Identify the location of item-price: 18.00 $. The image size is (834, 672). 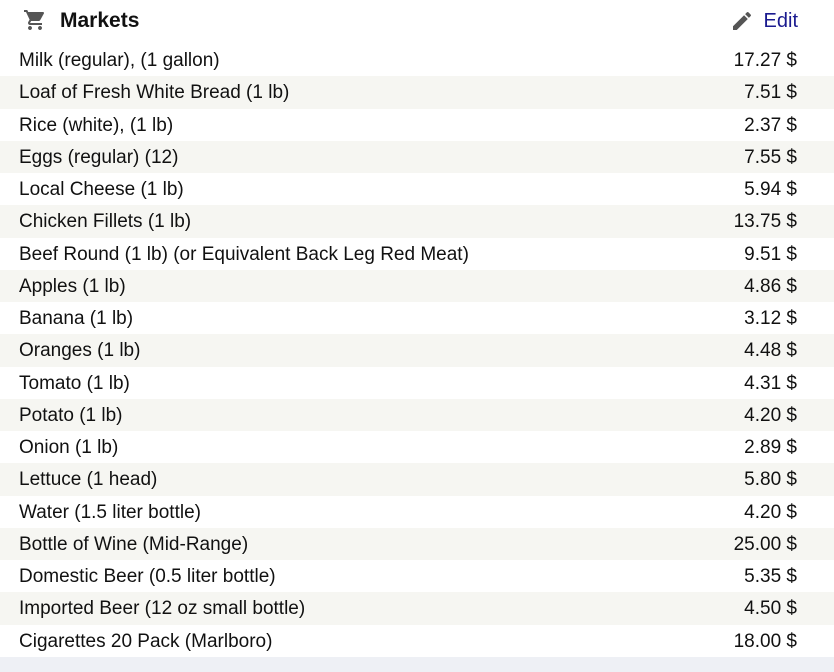
(765, 641).